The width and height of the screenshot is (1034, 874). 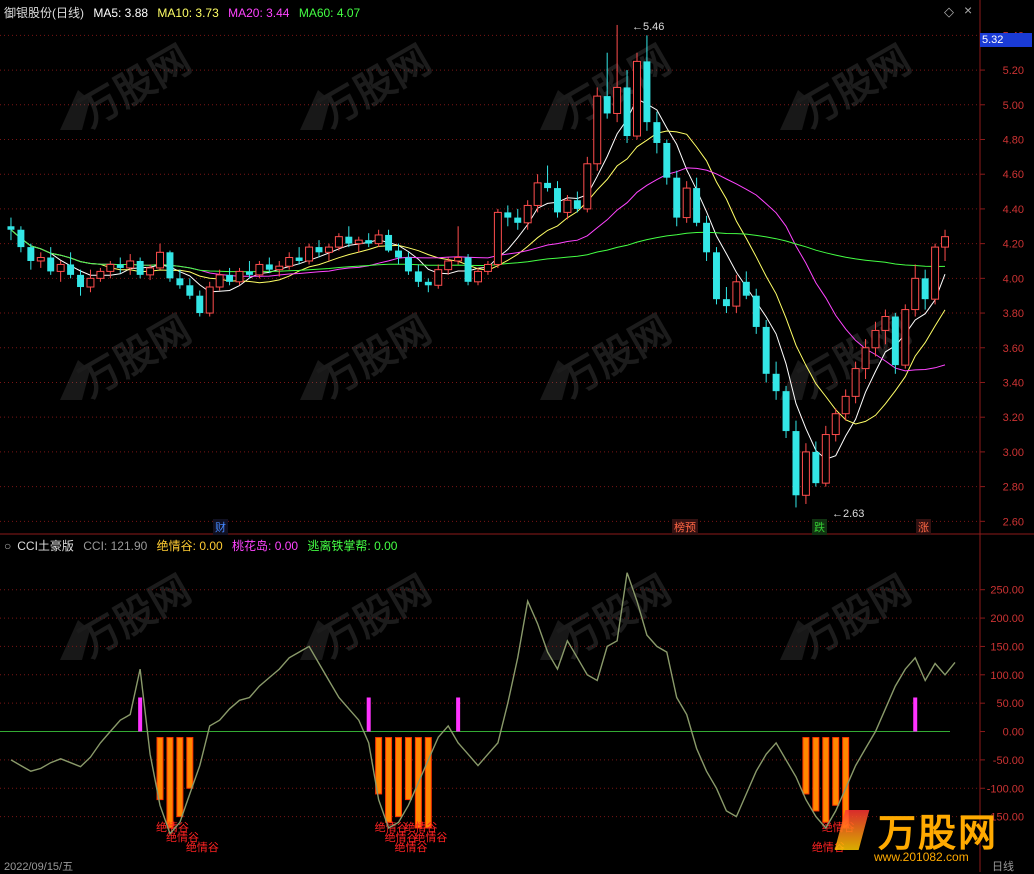 I want to click on ma20-label: MA20: 3.44, so click(x=259, y=13).